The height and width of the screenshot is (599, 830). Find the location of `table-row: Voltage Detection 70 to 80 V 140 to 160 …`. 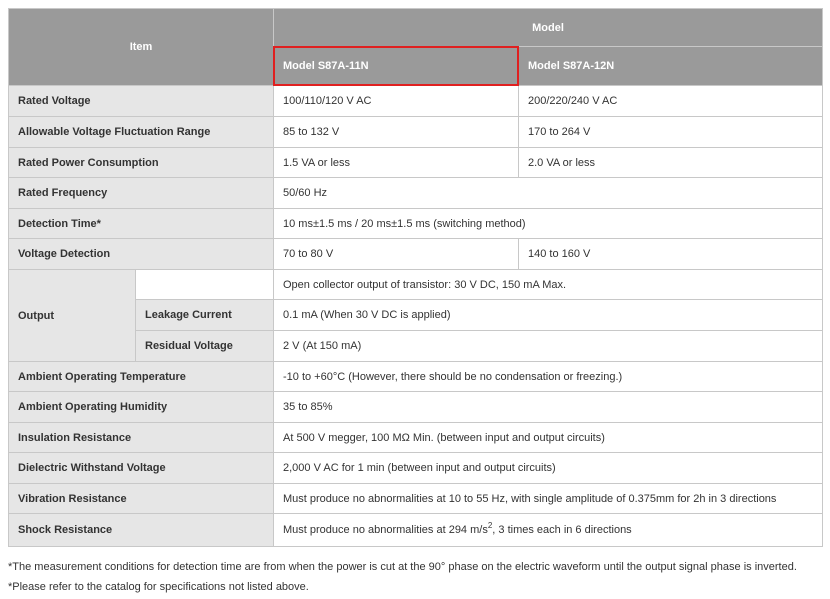

table-row: Voltage Detection 70 to 80 V 140 to 160 … is located at coordinates (415, 254).